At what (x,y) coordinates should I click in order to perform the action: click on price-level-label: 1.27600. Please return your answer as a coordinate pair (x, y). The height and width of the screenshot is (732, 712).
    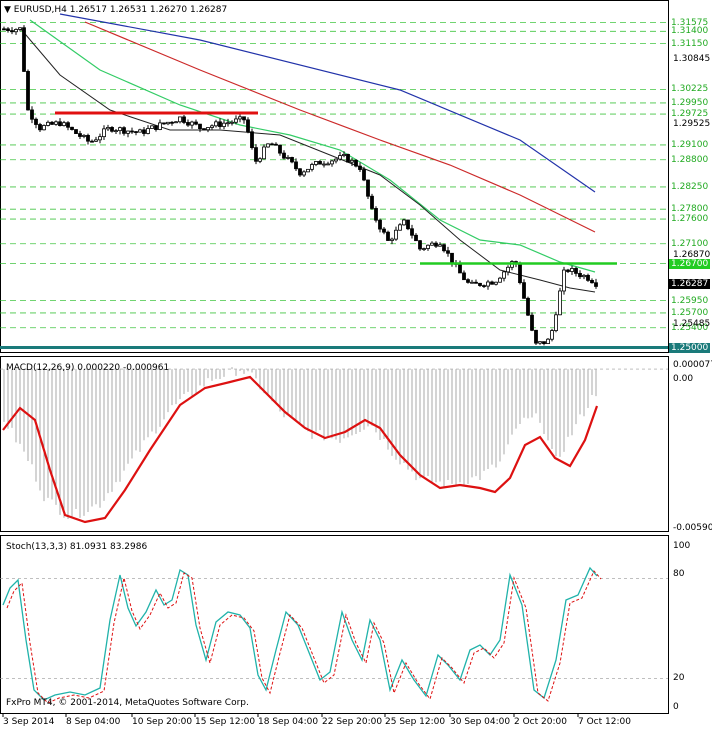
    Looking at the image, I should click on (690, 219).